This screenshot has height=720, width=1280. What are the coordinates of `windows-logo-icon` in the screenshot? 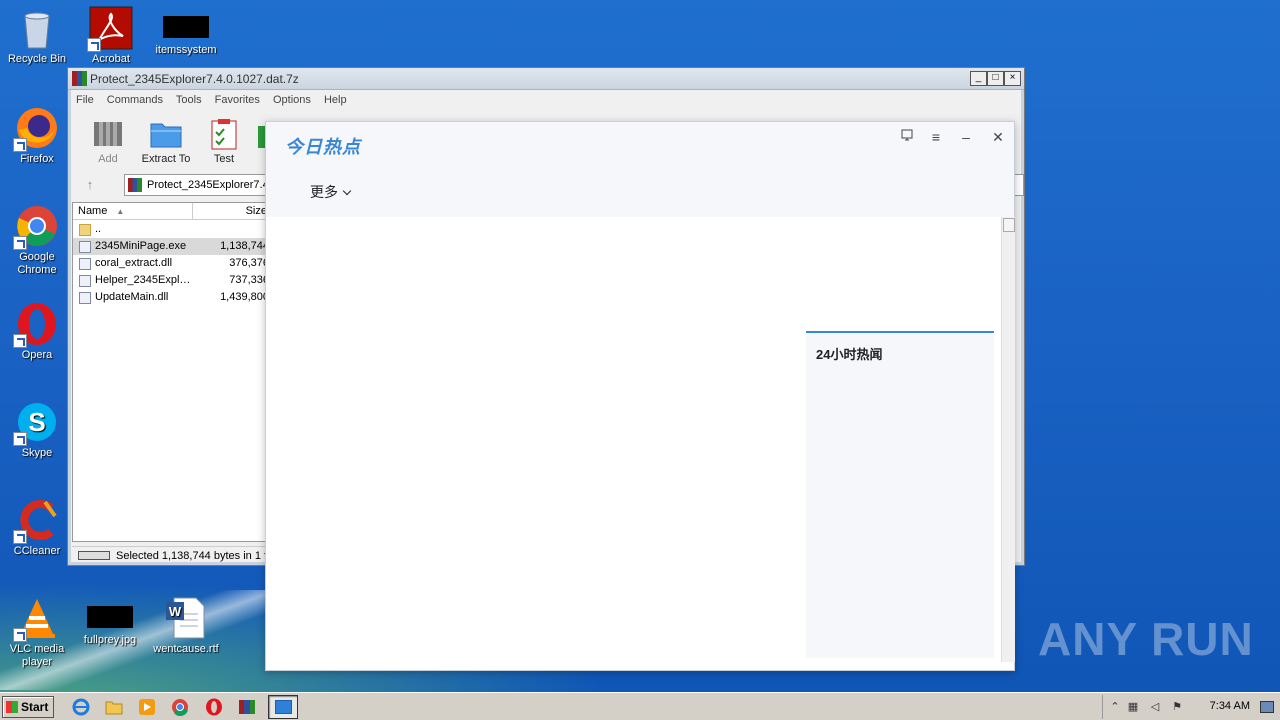 It's located at (12, 707).